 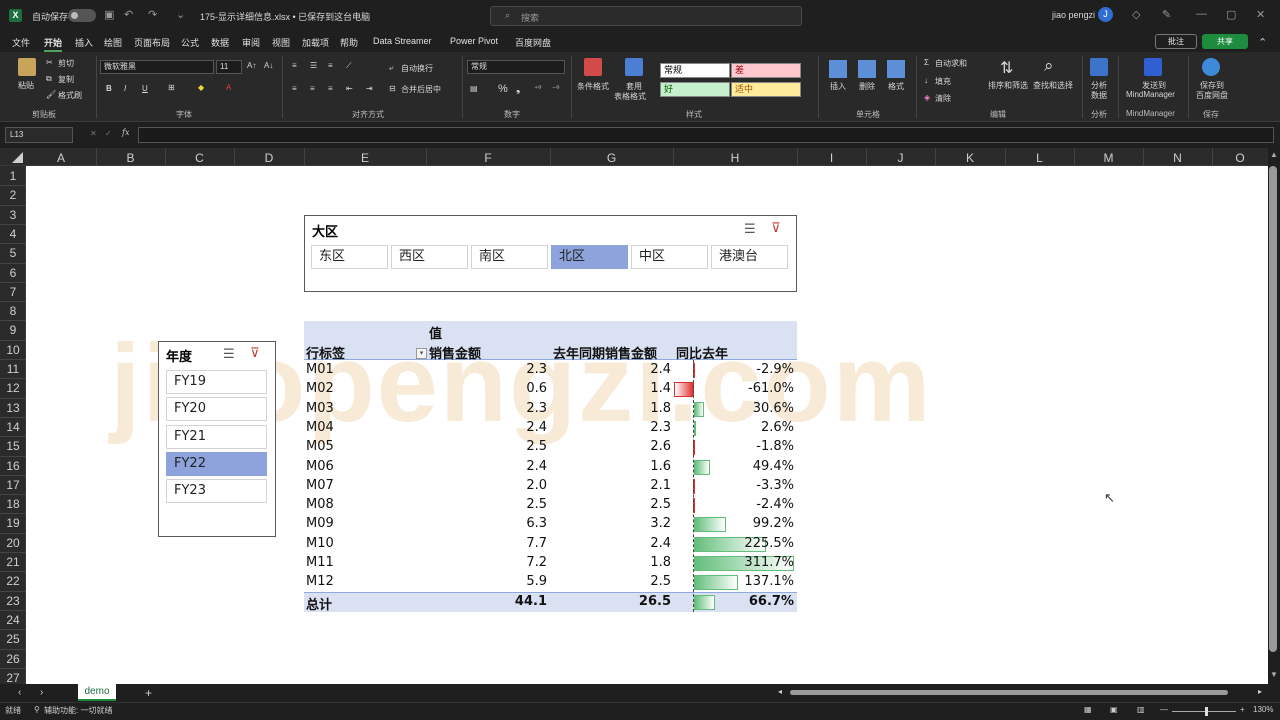 I want to click on pivot-total-sales: 44.1, so click(x=488, y=601).